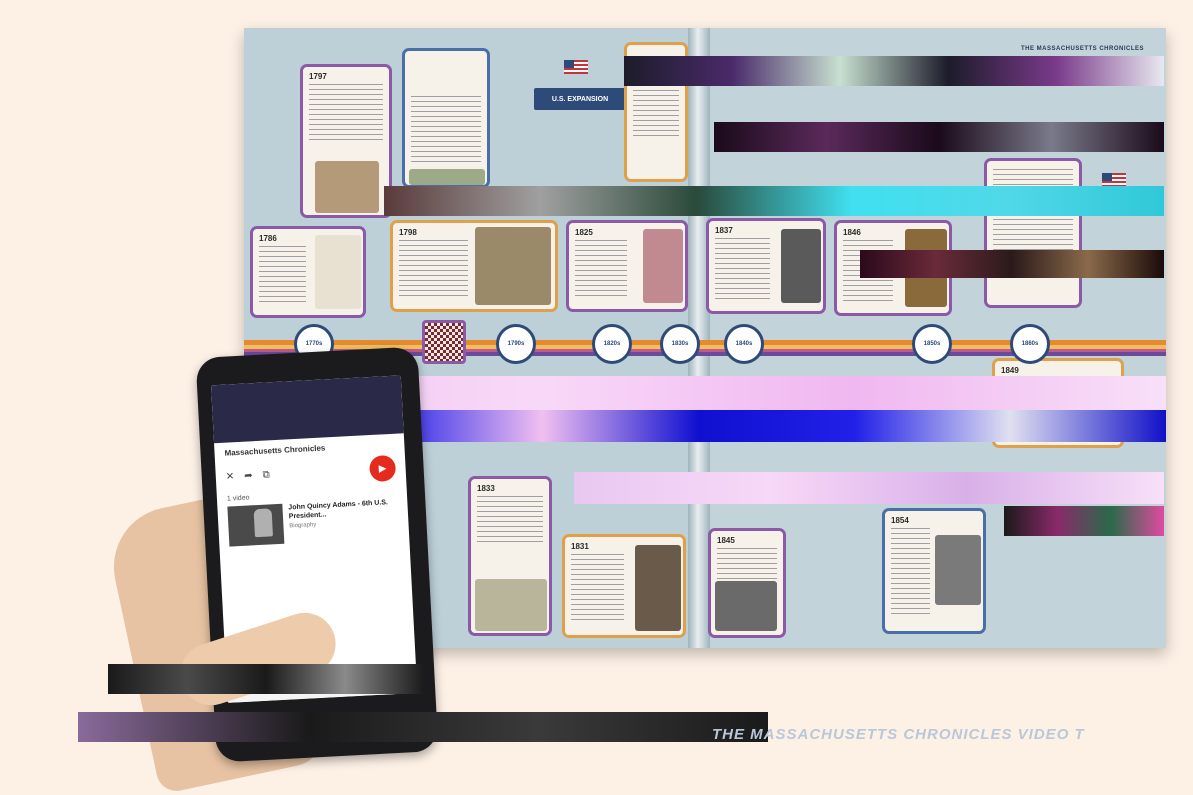 This screenshot has height=795, width=1193. I want to click on timeline-card: 1833, so click(510, 556).